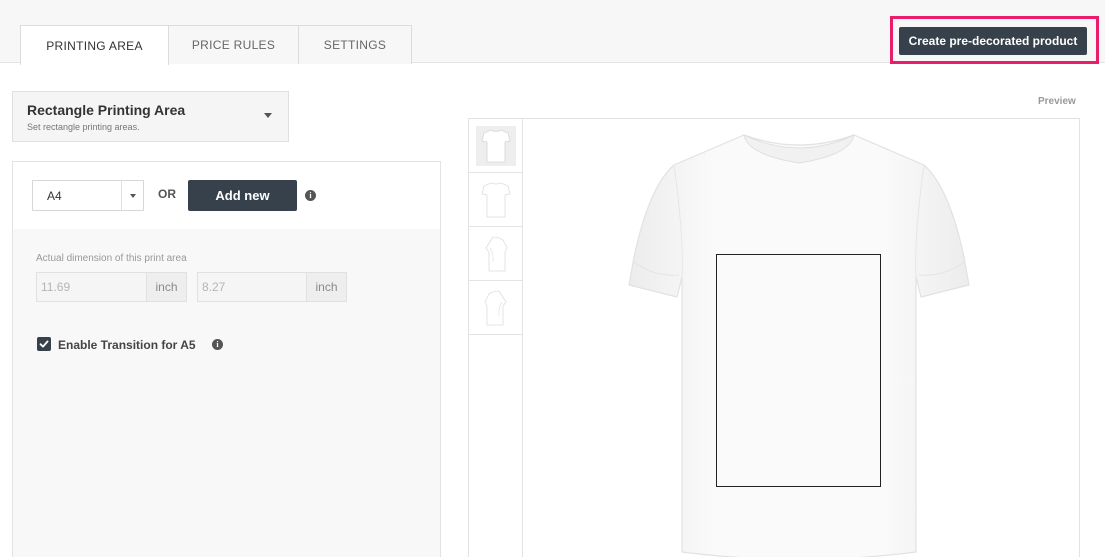 The height and width of the screenshot is (557, 1105). I want to click on thumbnail-front-view, so click(495, 146).